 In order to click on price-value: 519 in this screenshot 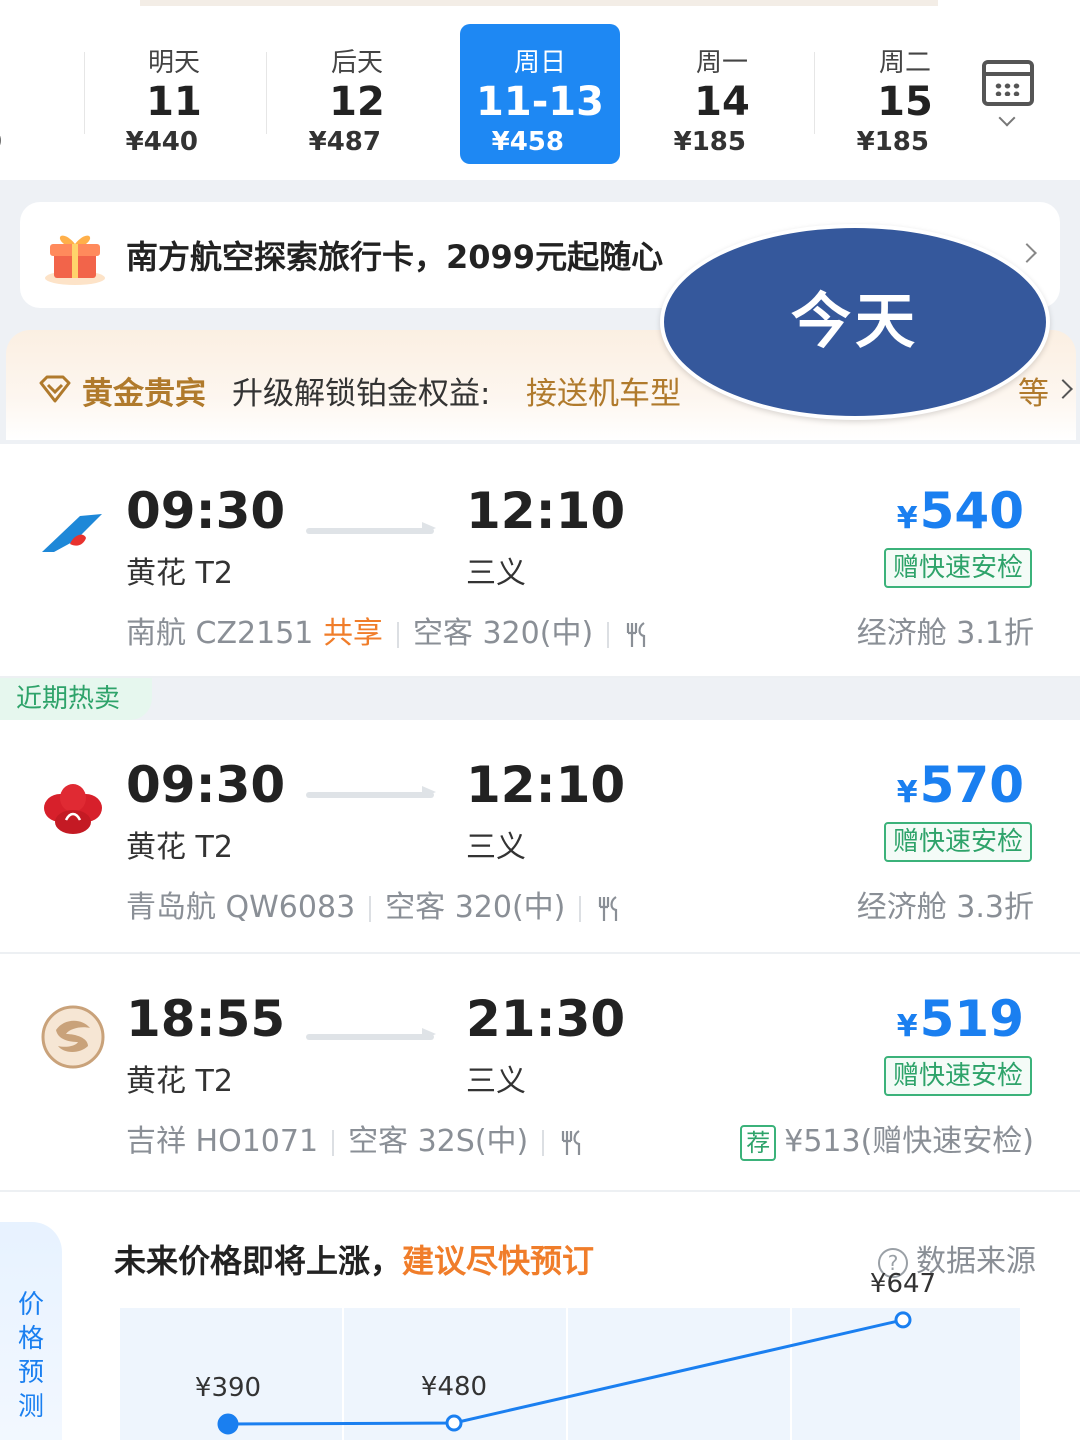, I will do `click(971, 1019)`.